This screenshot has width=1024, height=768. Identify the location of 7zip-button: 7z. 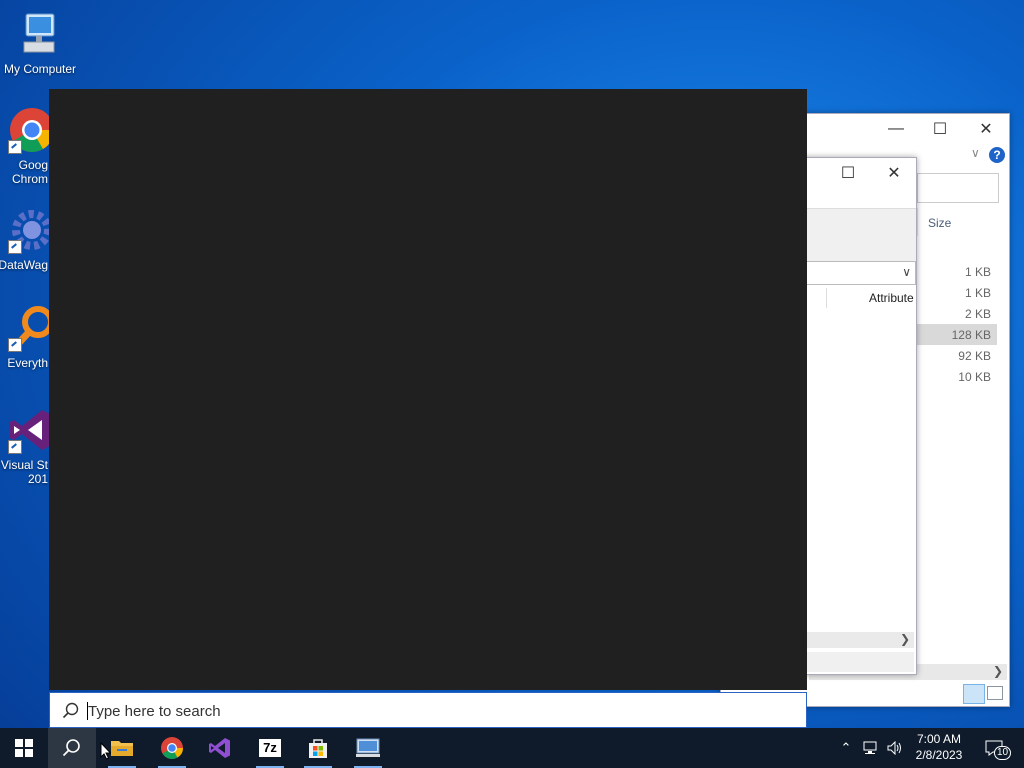
(270, 748).